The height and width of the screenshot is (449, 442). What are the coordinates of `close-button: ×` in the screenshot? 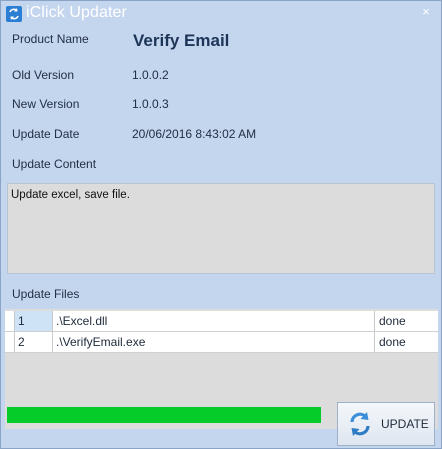 It's located at (426, 12).